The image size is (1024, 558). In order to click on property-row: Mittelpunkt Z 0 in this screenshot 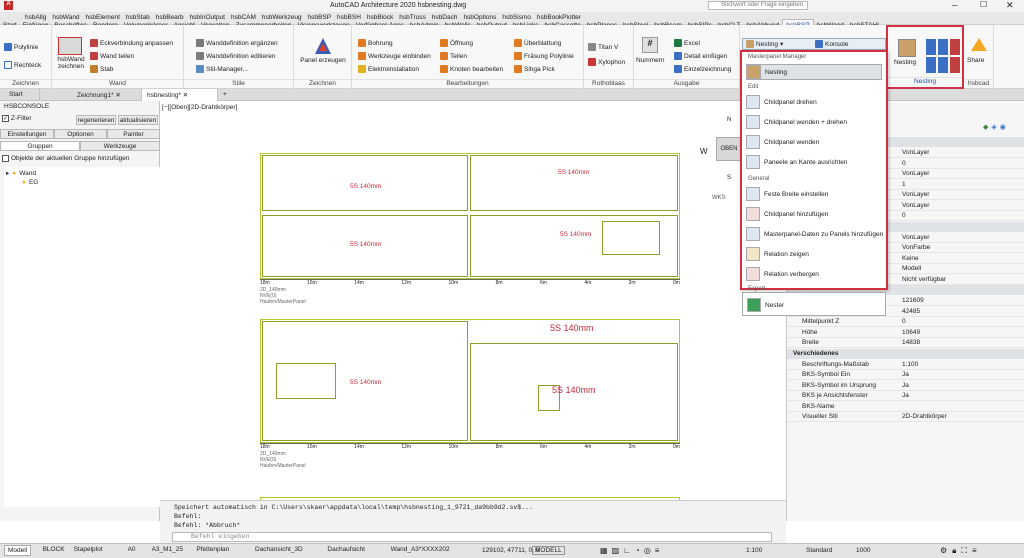, I will do `click(905, 322)`.